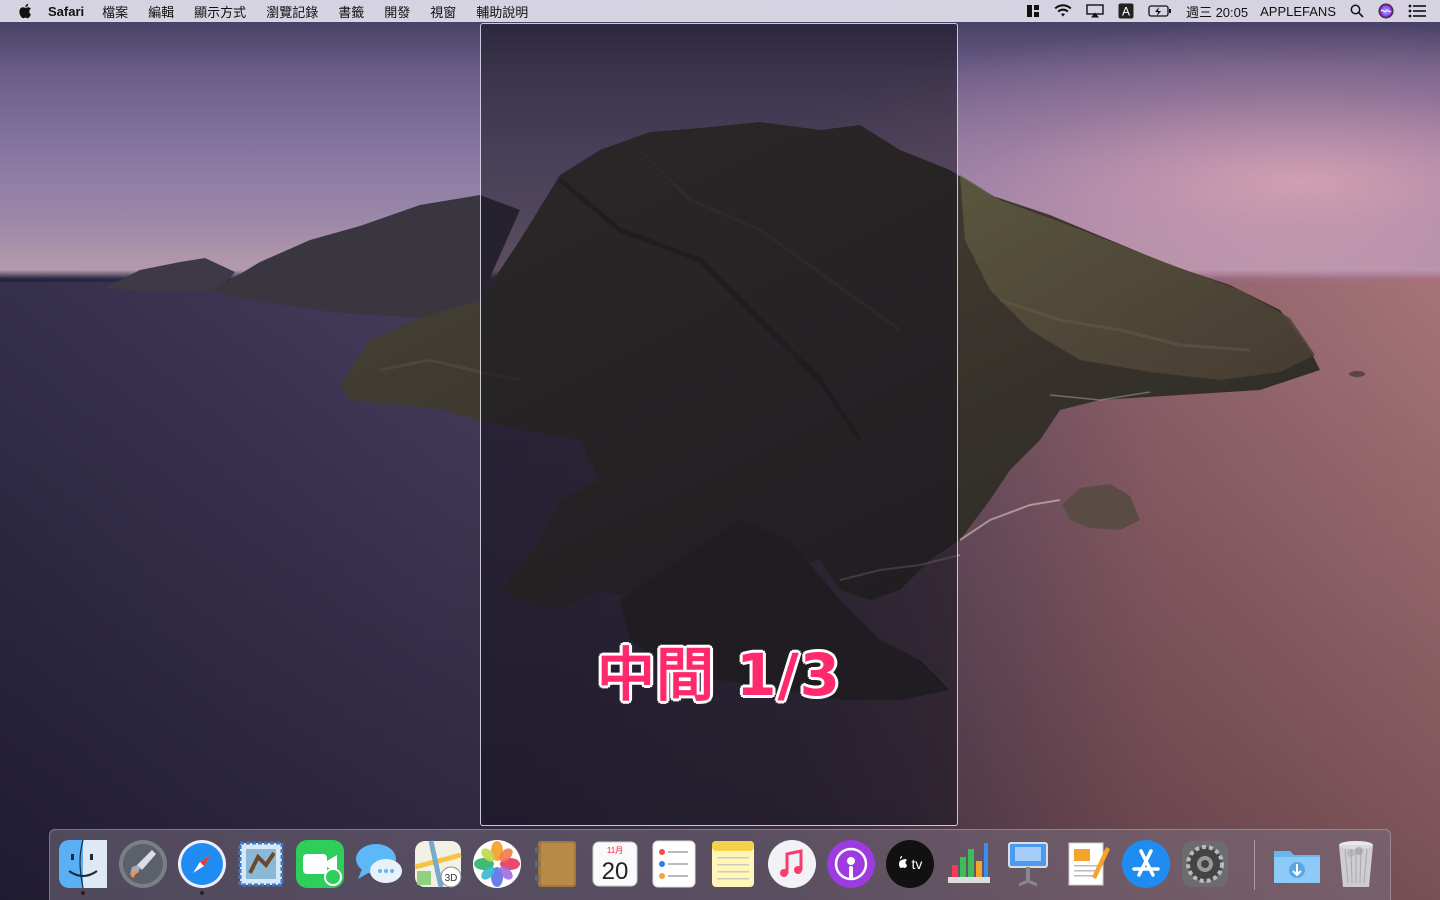 This screenshot has width=1440, height=900. I want to click on menu-history: 瀏覽記錄, so click(292, 11).